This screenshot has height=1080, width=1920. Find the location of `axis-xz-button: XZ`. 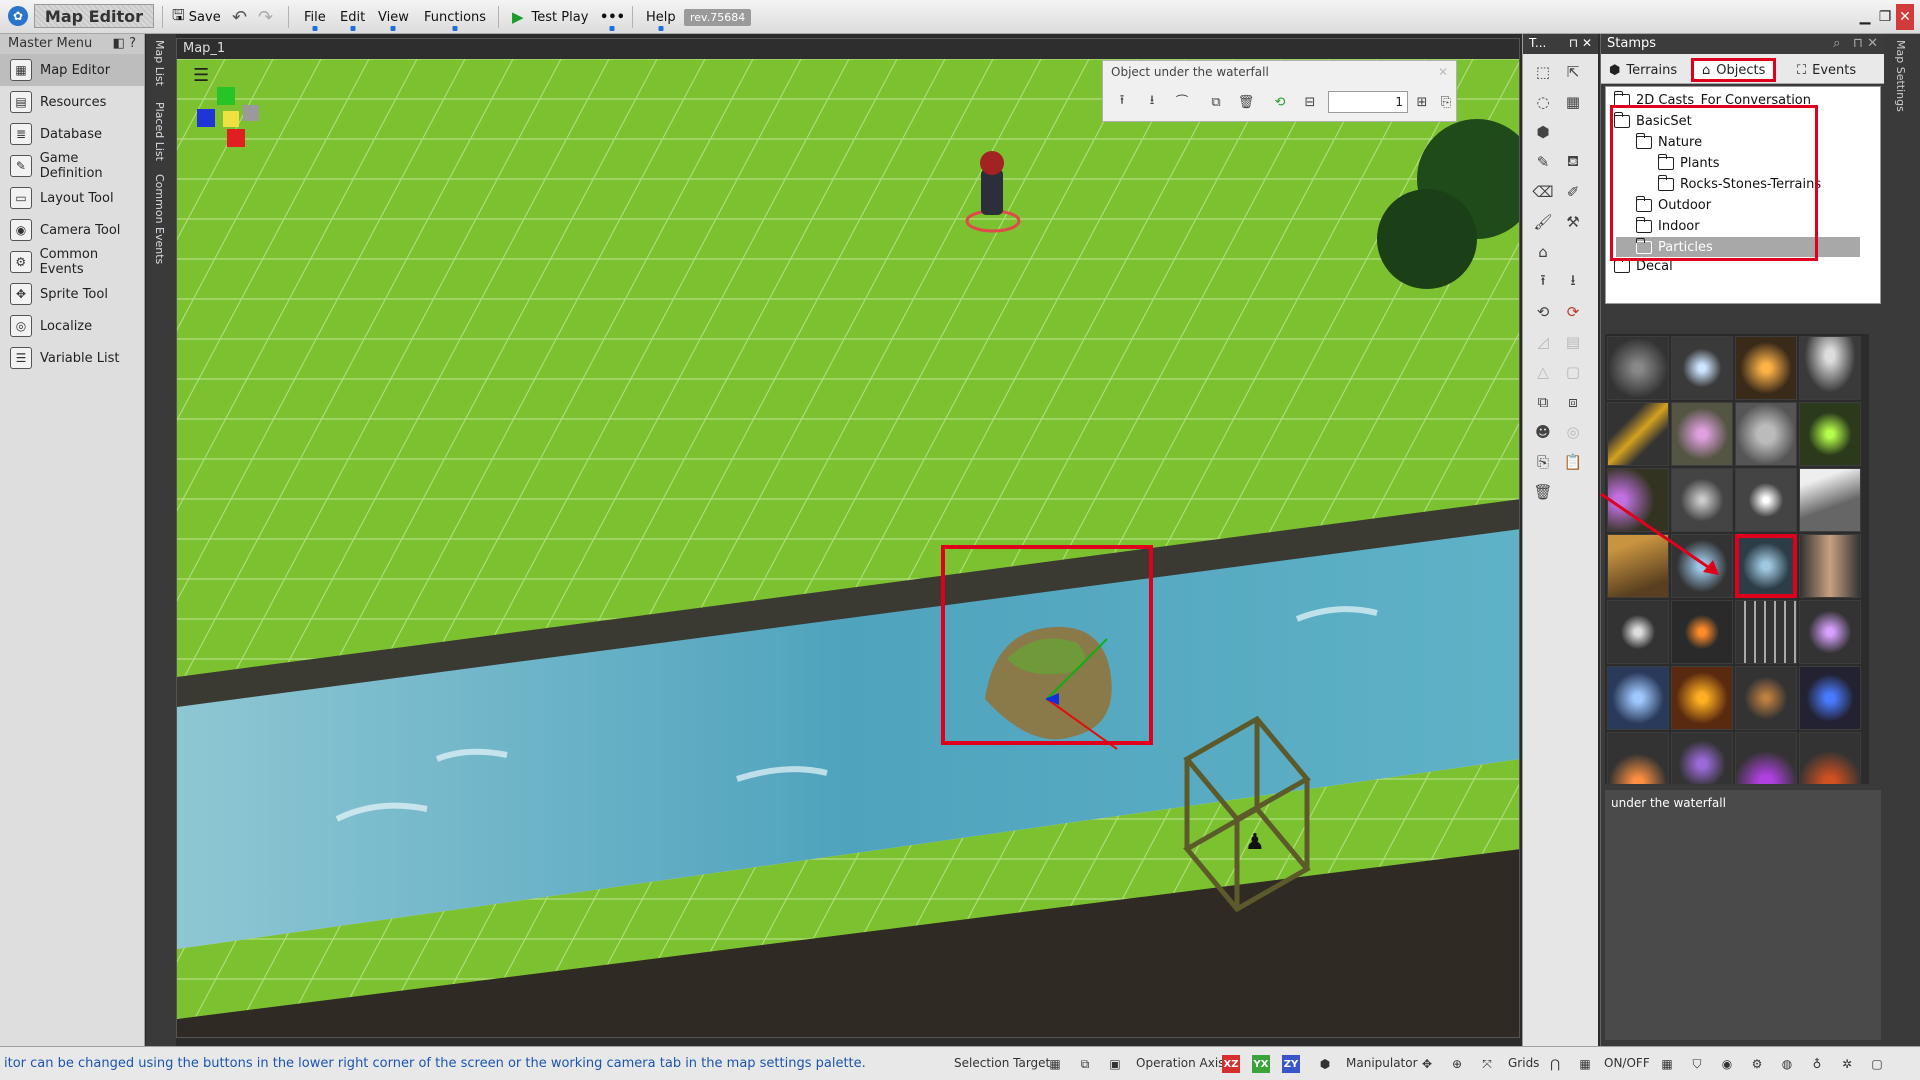

axis-xz-button: XZ is located at coordinates (1231, 1064).